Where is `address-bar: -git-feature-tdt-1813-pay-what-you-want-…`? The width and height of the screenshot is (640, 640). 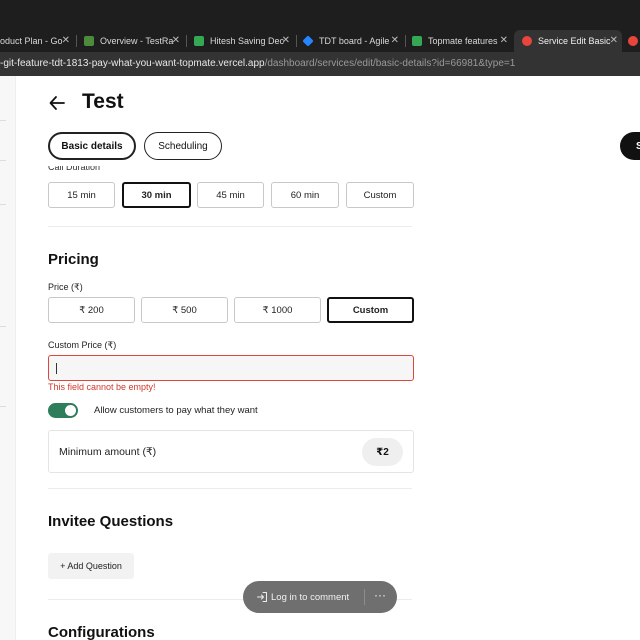
address-bar: -git-feature-tdt-1813-pay-what-you-want-… is located at coordinates (320, 64).